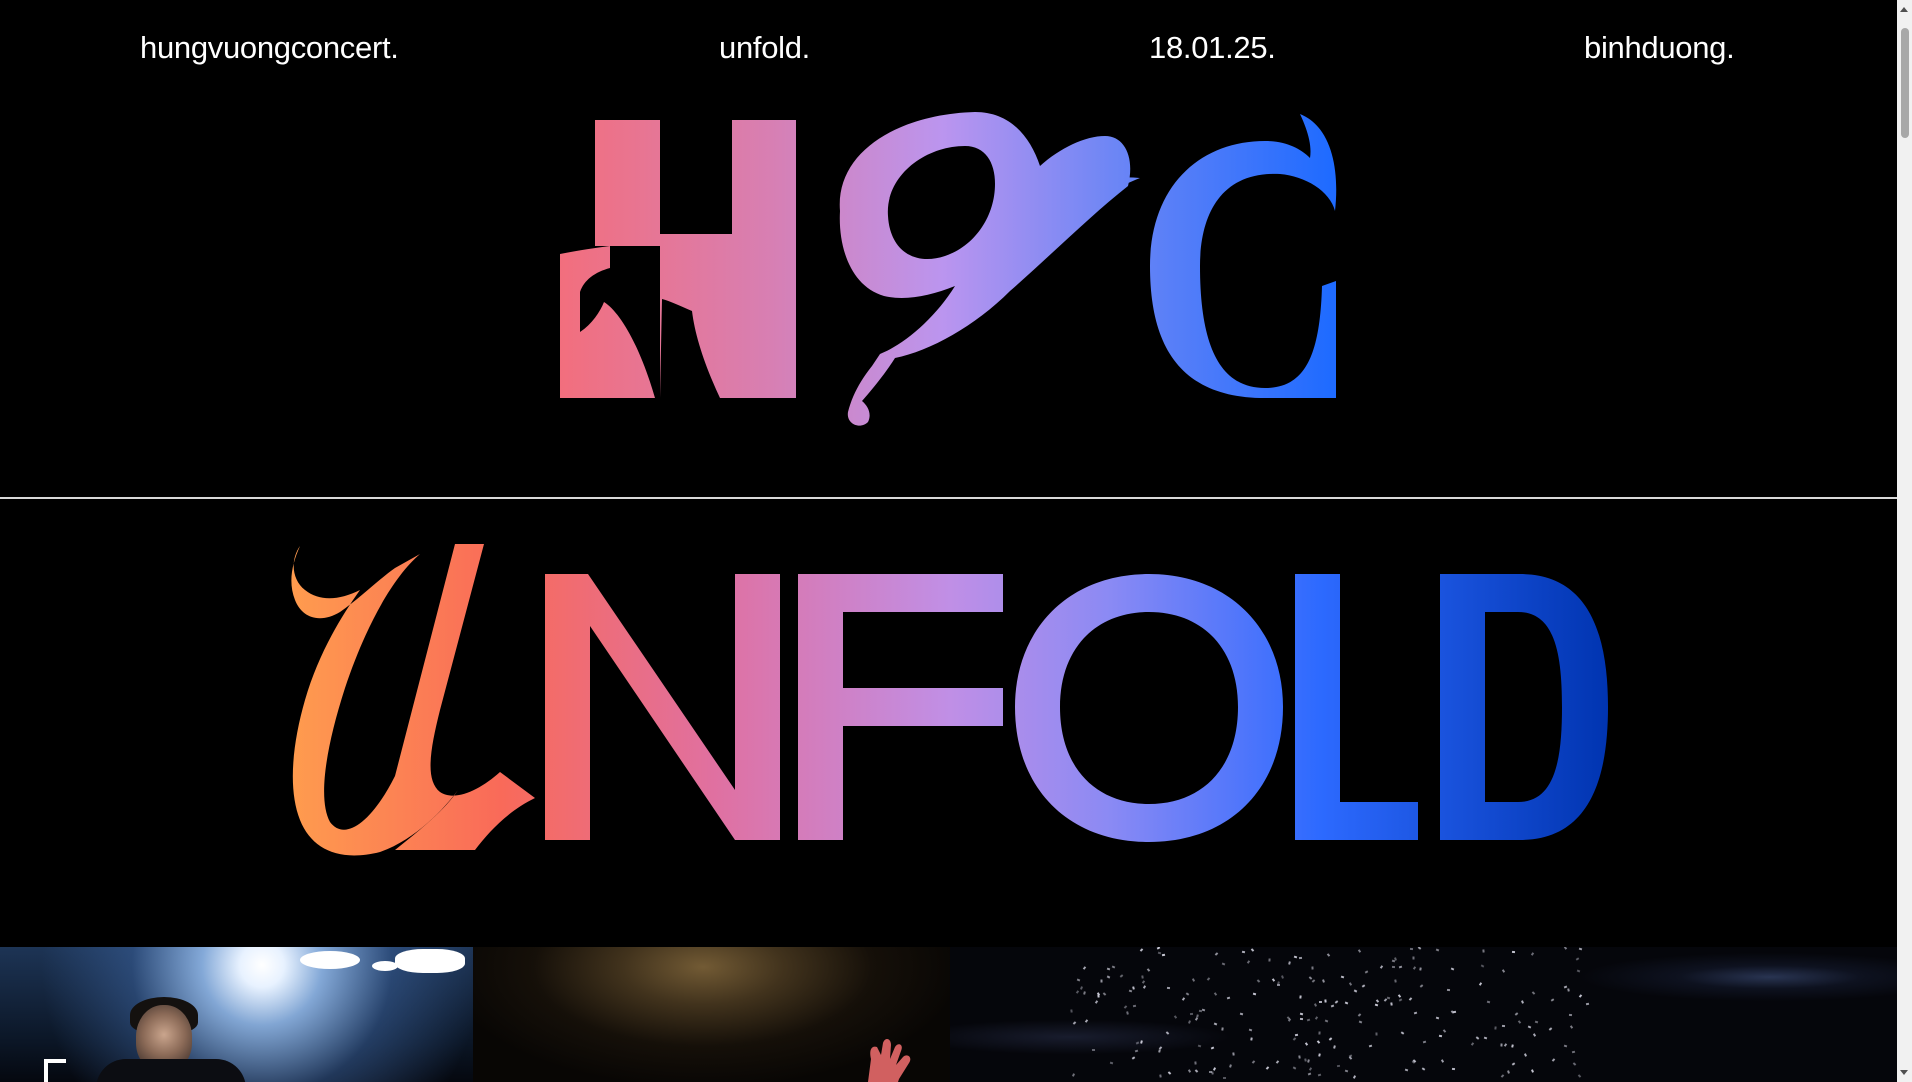 Image resolution: width=1912 pixels, height=1082 pixels. I want to click on nav-link-unfold: unfold., so click(764, 48).